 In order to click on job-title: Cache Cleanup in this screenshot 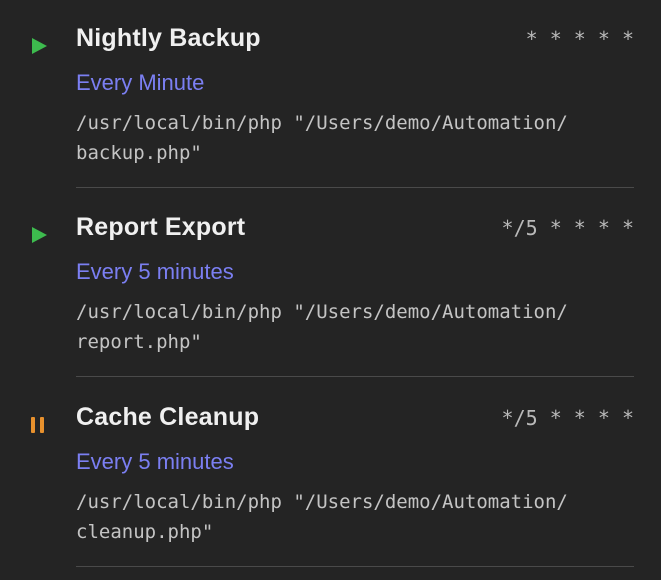, I will do `click(168, 417)`.